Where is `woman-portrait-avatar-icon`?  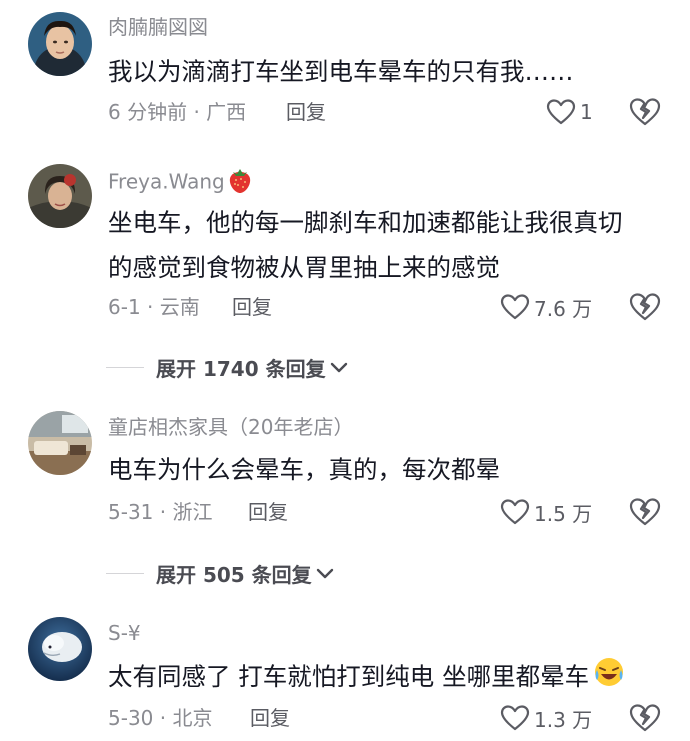 woman-portrait-avatar-icon is located at coordinates (60, 196).